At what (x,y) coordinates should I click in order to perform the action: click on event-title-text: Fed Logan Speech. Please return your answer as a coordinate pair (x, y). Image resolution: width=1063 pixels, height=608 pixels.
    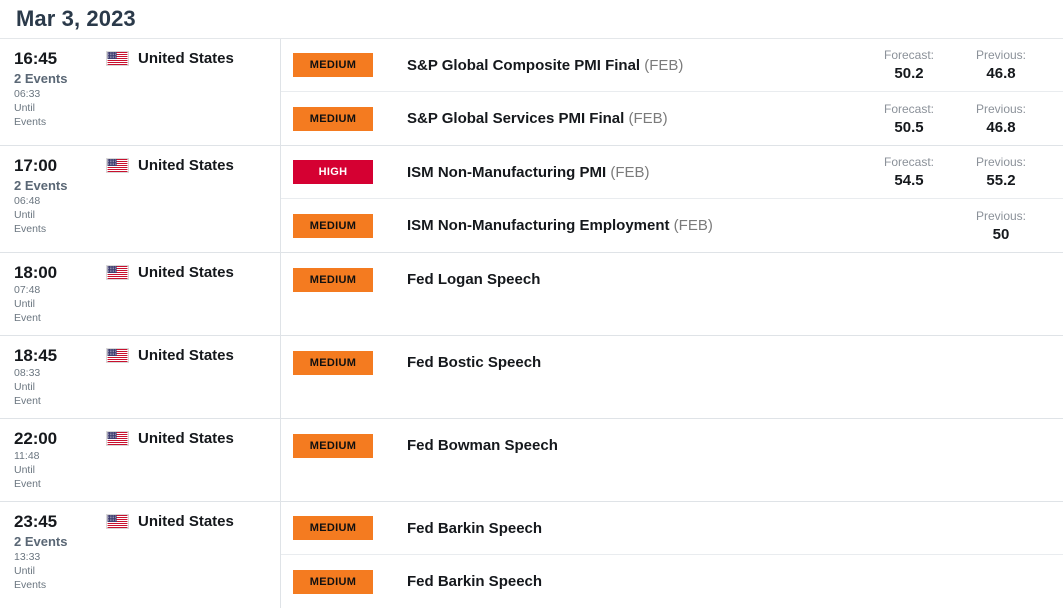
    Looking at the image, I should click on (474, 279).